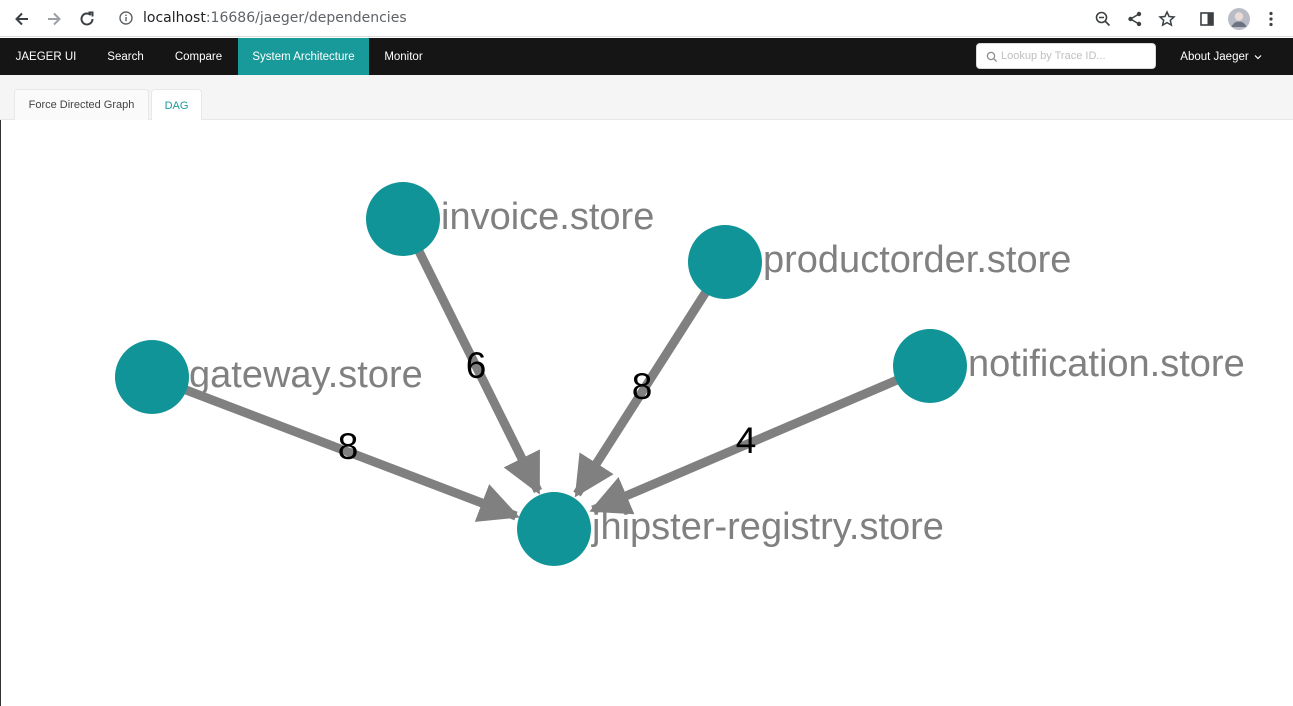 This screenshot has height=706, width=1293. What do you see at coordinates (554, 529) in the screenshot?
I see `node-registry` at bounding box center [554, 529].